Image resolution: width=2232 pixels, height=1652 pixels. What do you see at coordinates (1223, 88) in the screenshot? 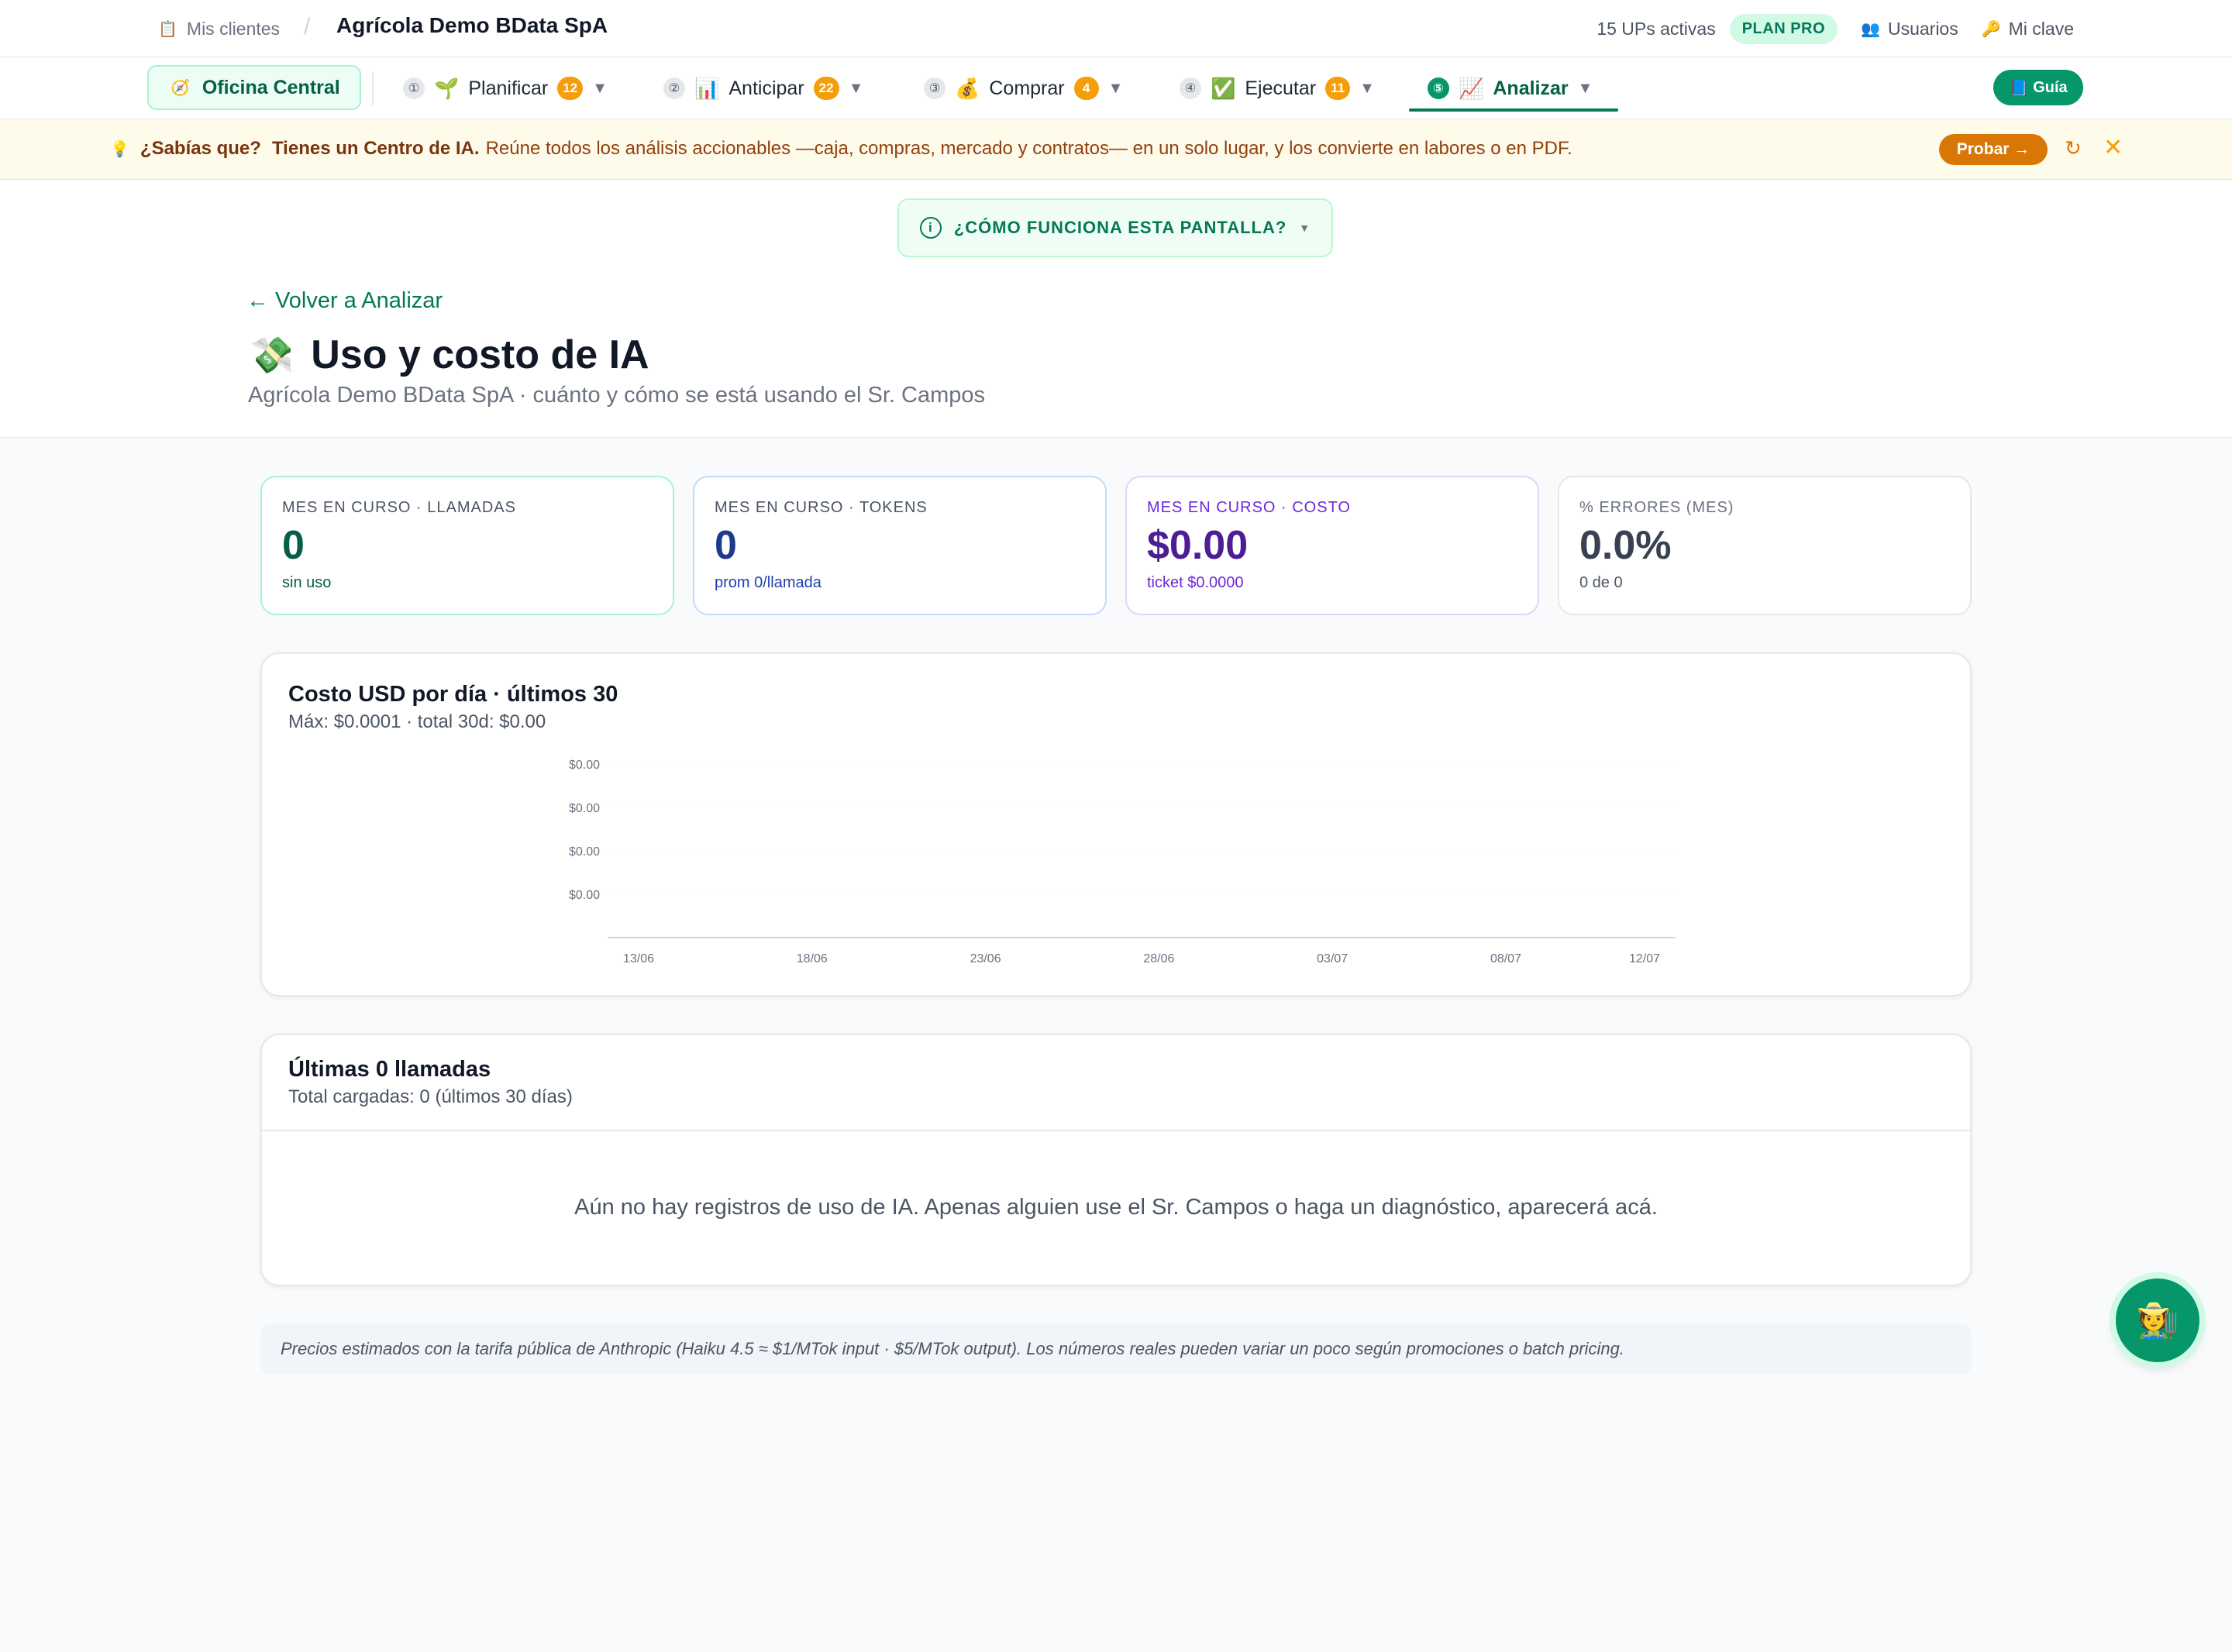
I see `check-icon: ✅` at bounding box center [1223, 88].